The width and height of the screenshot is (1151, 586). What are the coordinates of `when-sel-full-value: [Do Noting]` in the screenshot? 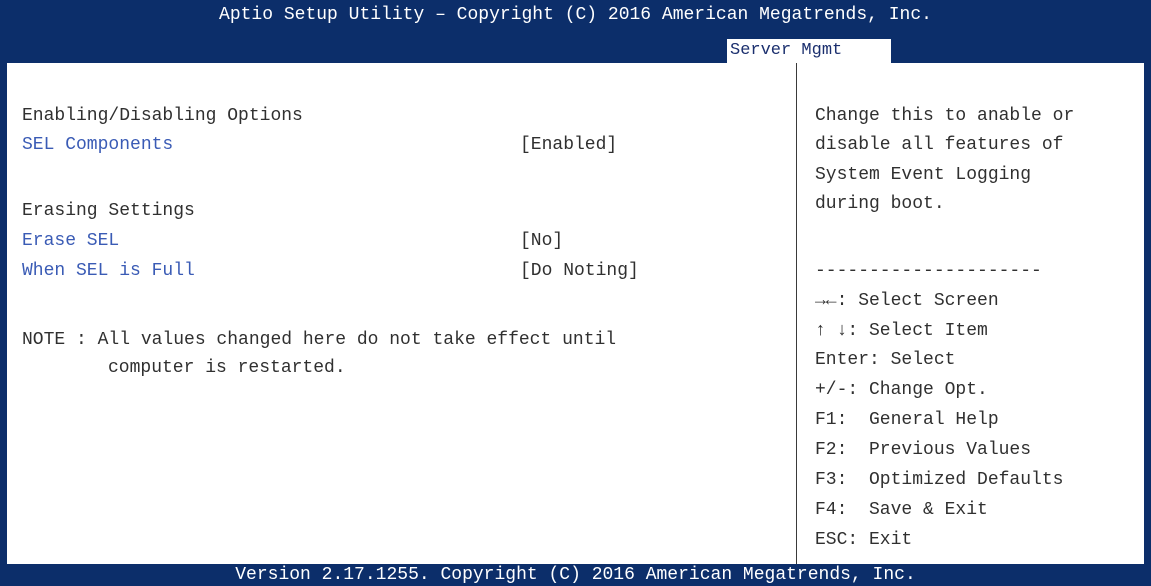 It's located at (579, 271).